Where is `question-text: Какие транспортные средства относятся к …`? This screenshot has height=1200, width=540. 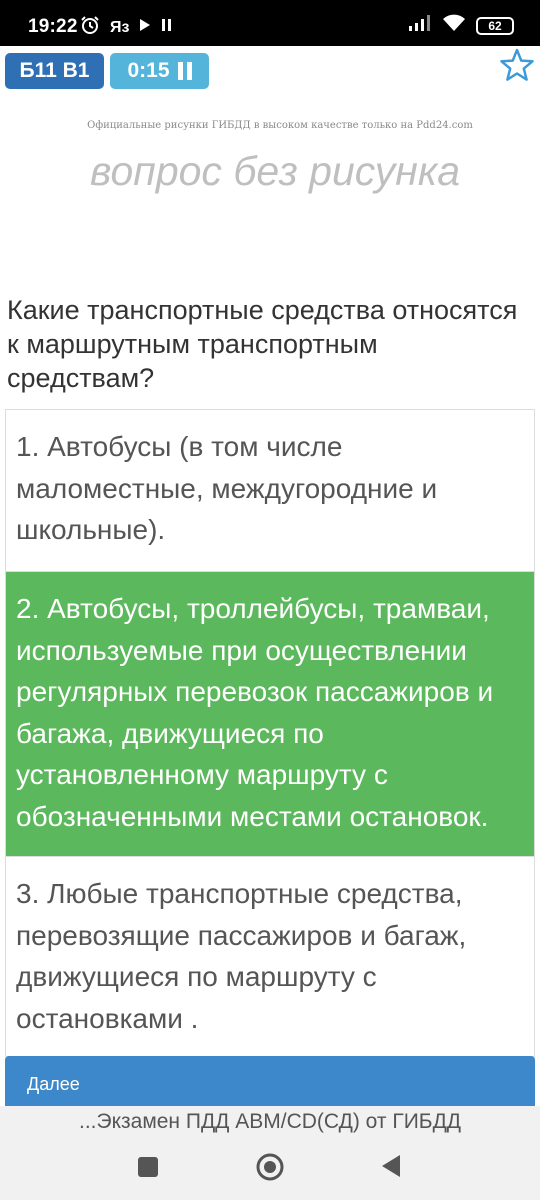 question-text: Какие транспортные средства относятся к … is located at coordinates (262, 344).